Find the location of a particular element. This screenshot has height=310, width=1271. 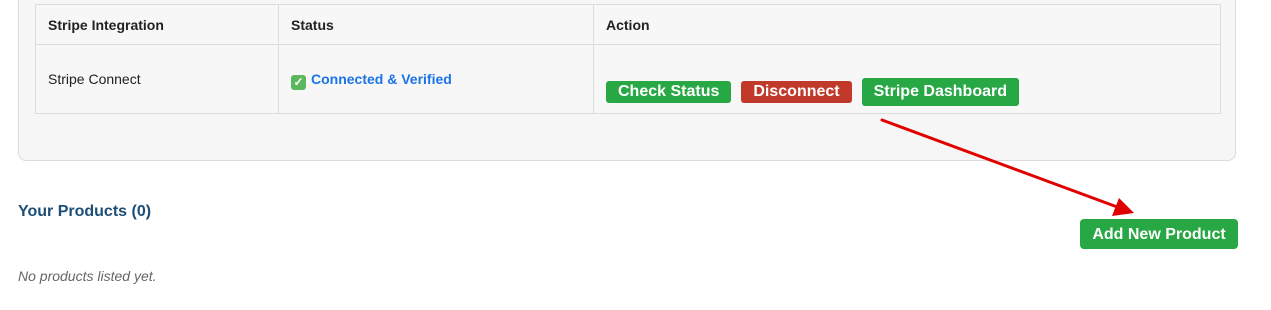

check-status-button: Check Status is located at coordinates (669, 92).